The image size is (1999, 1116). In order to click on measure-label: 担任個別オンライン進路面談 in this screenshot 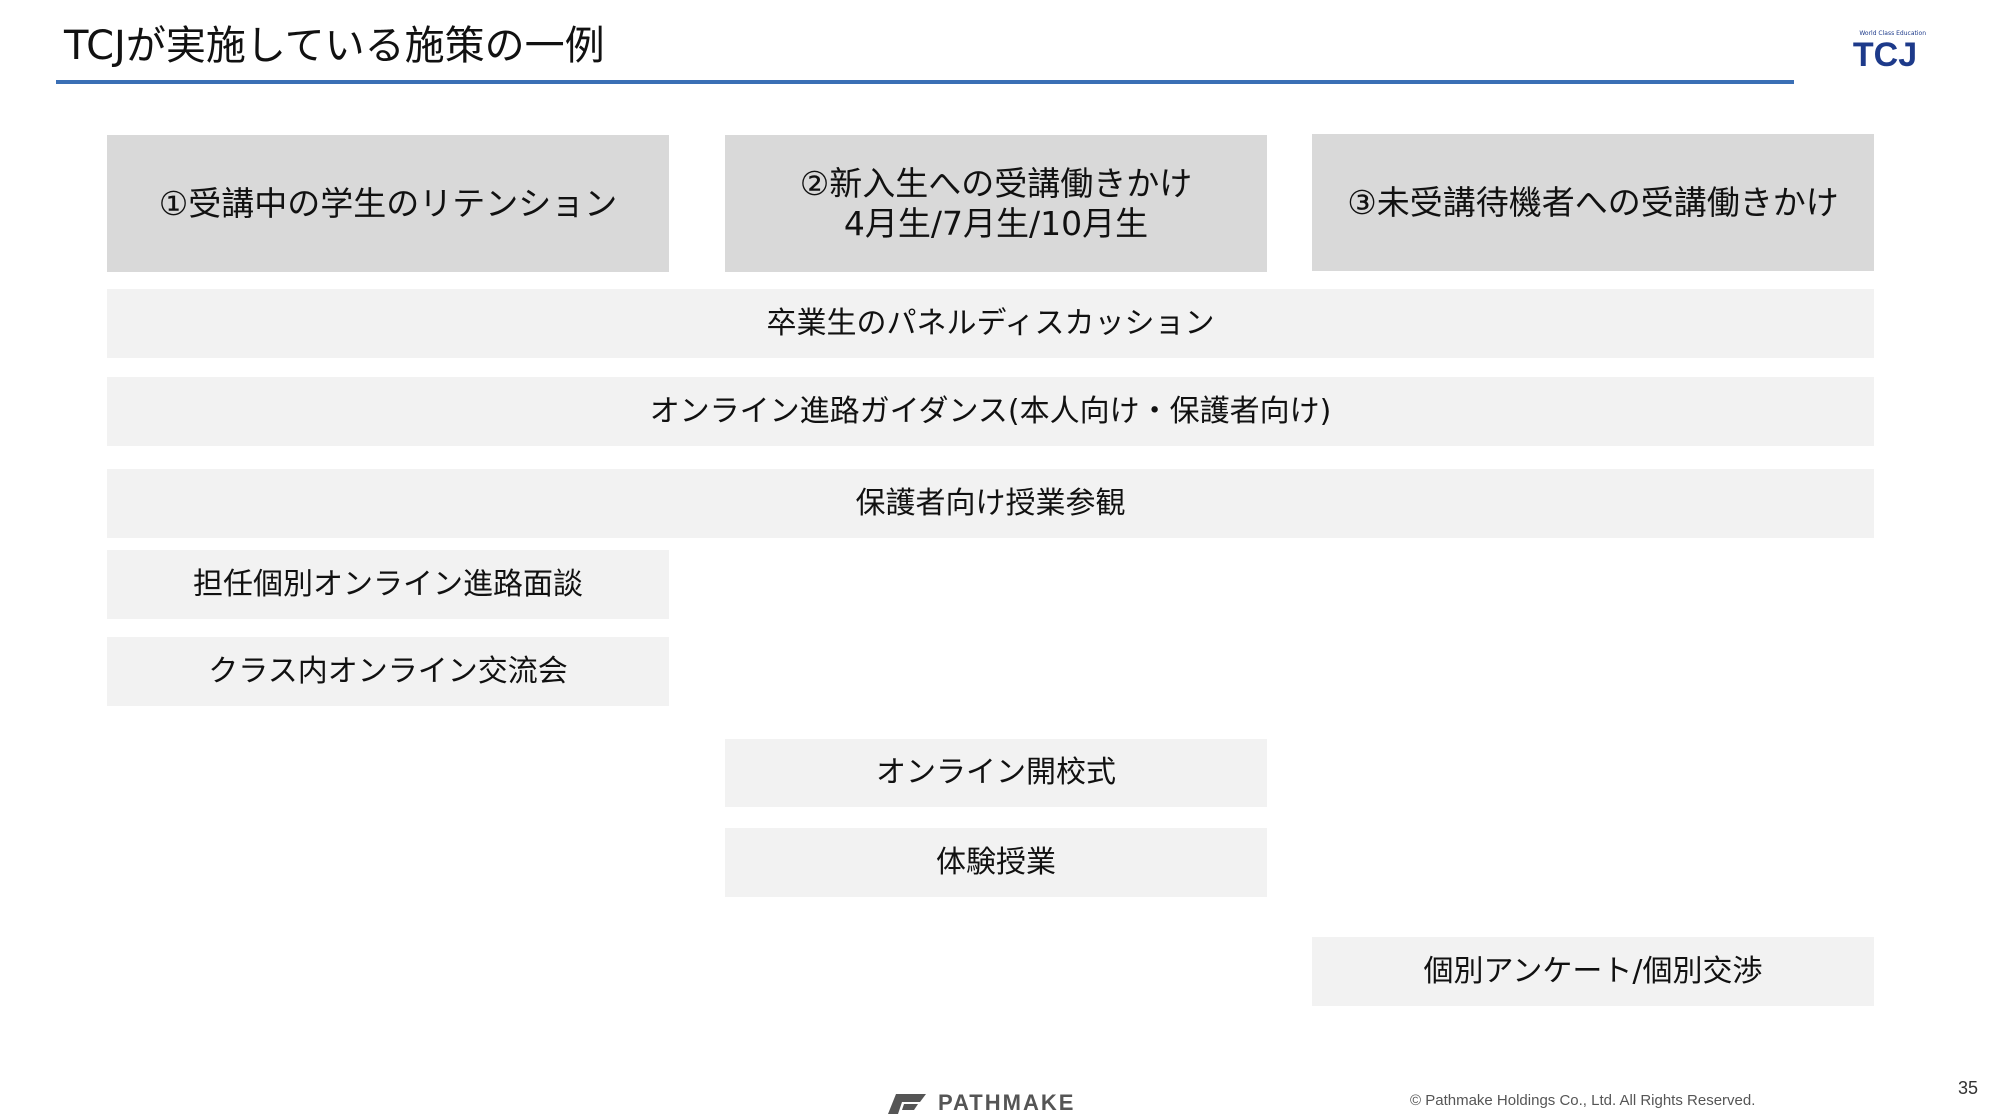, I will do `click(388, 584)`.